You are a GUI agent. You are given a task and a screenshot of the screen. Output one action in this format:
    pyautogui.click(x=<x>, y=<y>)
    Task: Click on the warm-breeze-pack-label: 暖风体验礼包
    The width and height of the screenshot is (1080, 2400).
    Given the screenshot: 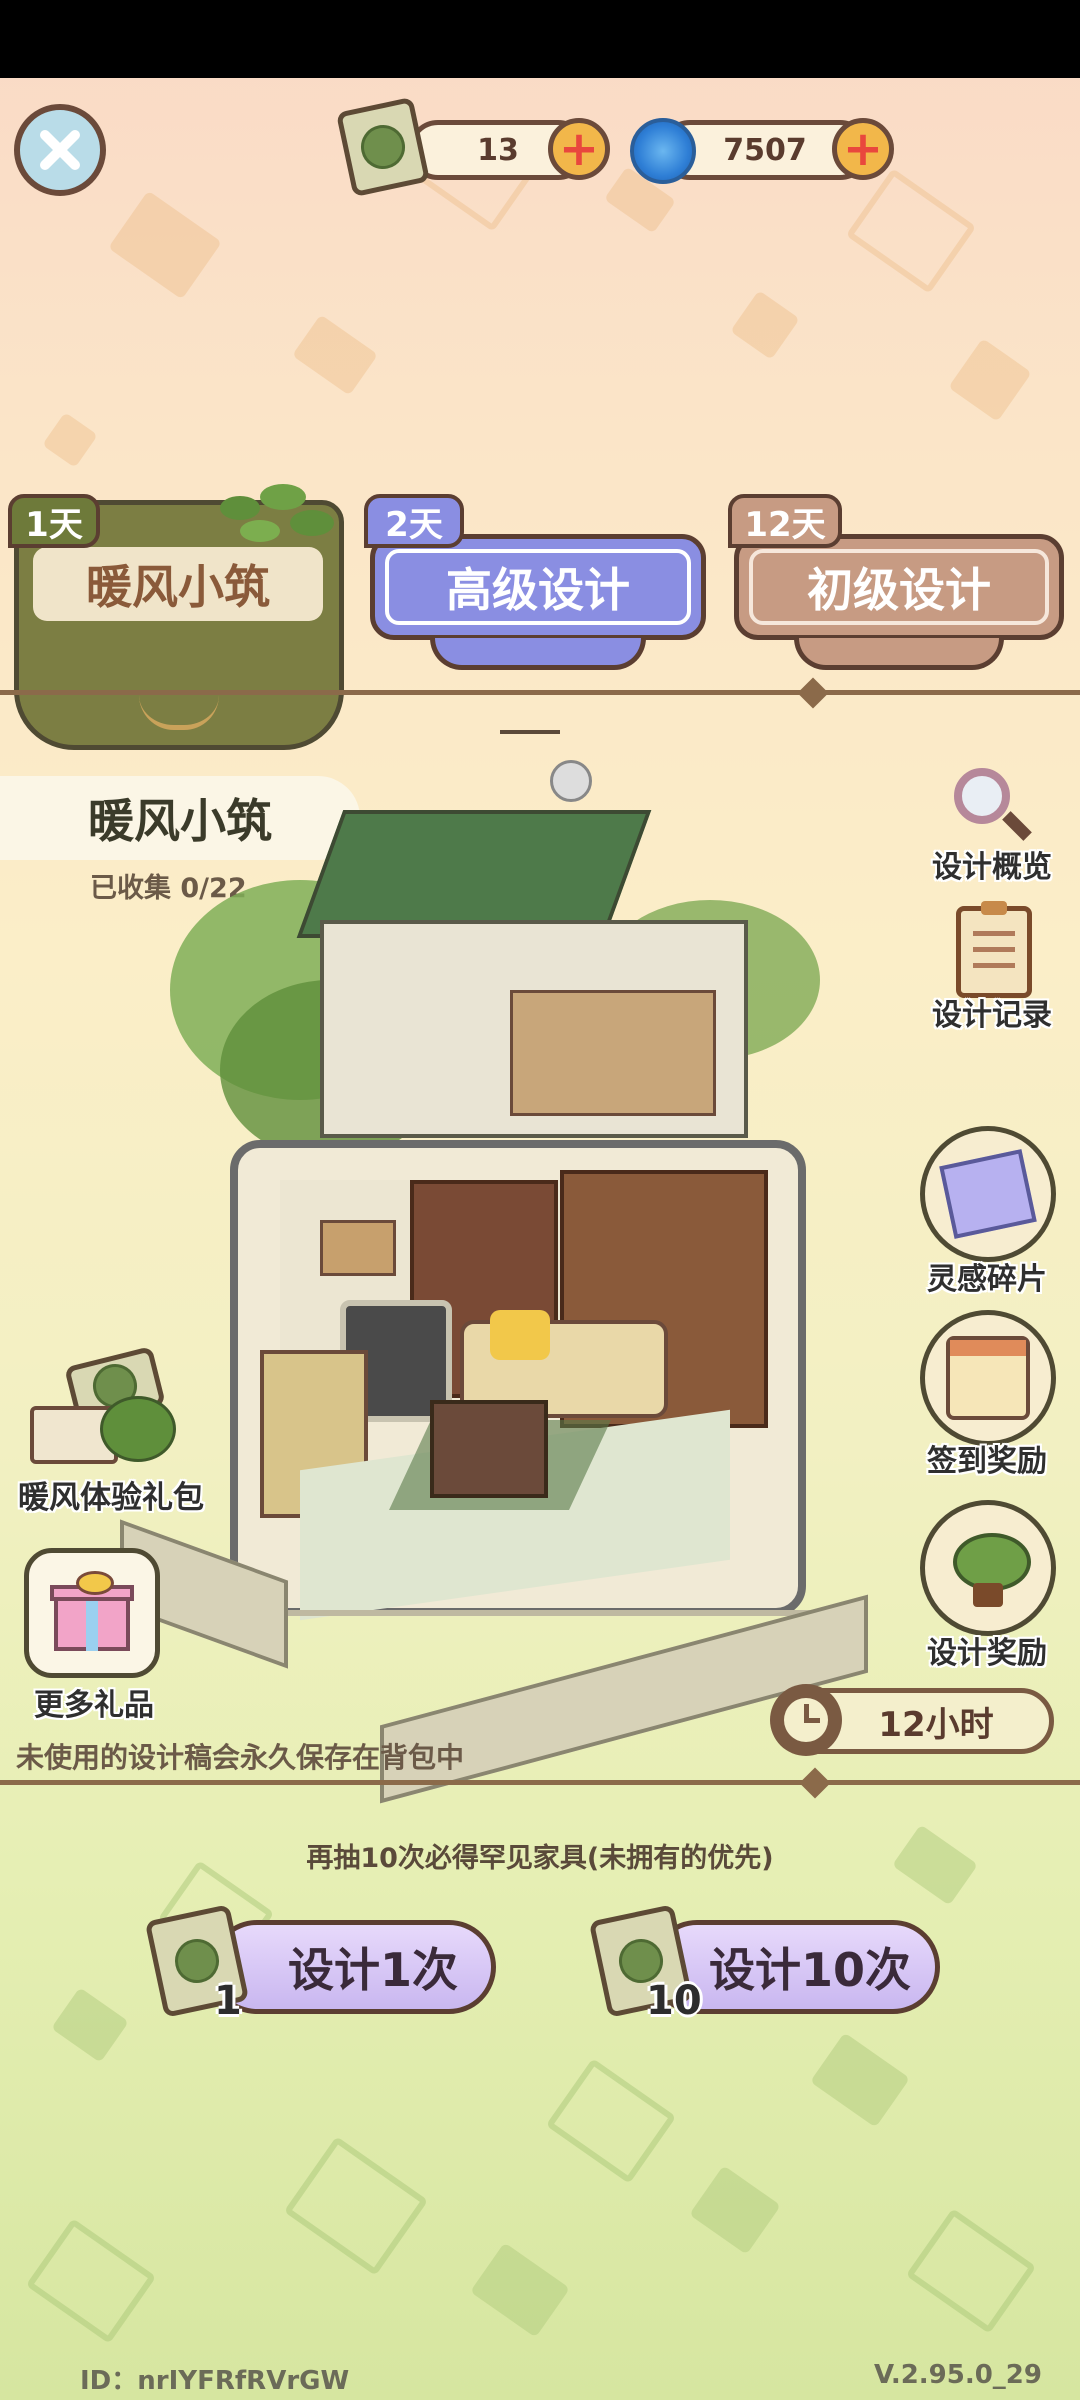 What is the action you would take?
    pyautogui.click(x=111, y=1494)
    